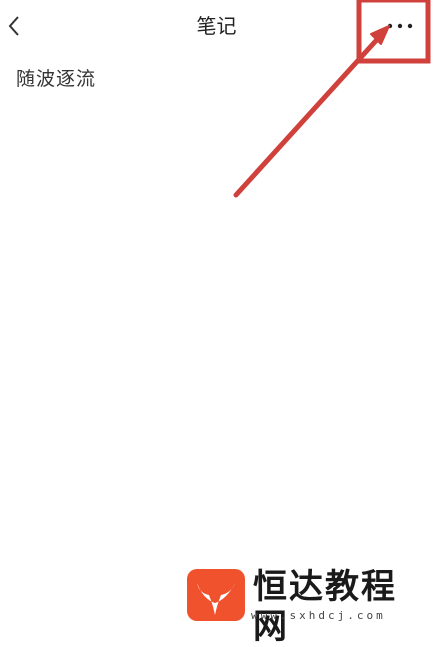 This screenshot has width=433, height=647. What do you see at coordinates (318, 615) in the screenshot?
I see `watermark-url: www.sxhdcj.com` at bounding box center [318, 615].